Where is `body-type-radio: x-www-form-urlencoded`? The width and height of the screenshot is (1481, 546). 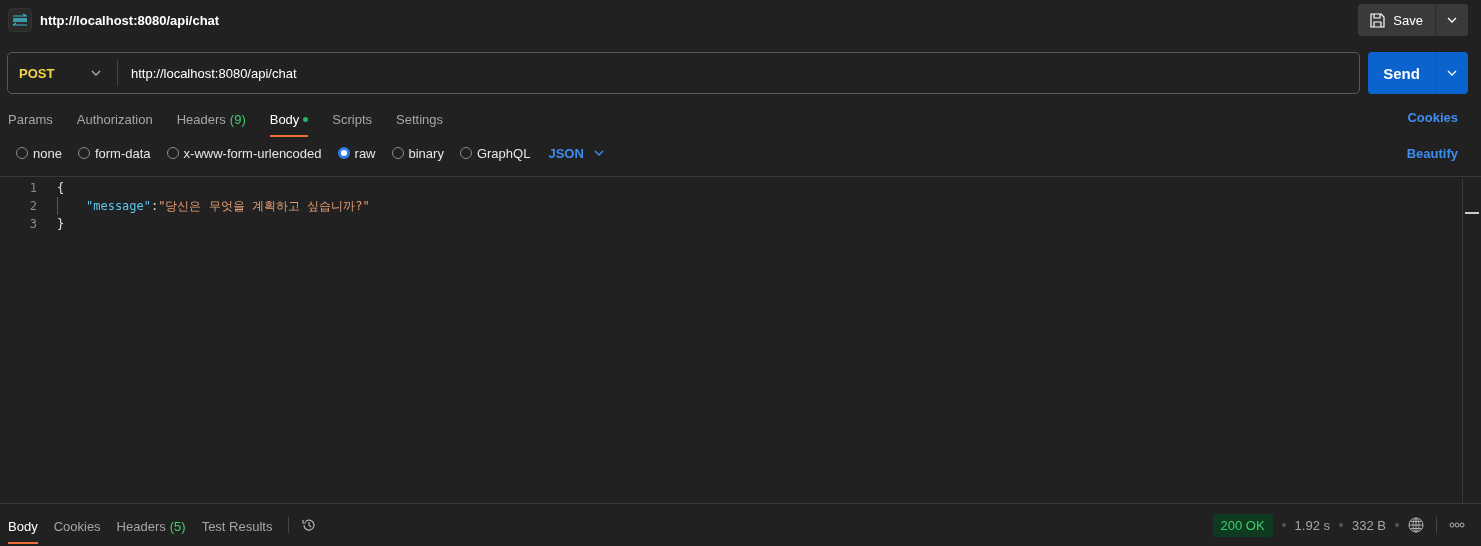
body-type-radio: x-www-form-urlencoded is located at coordinates (244, 153).